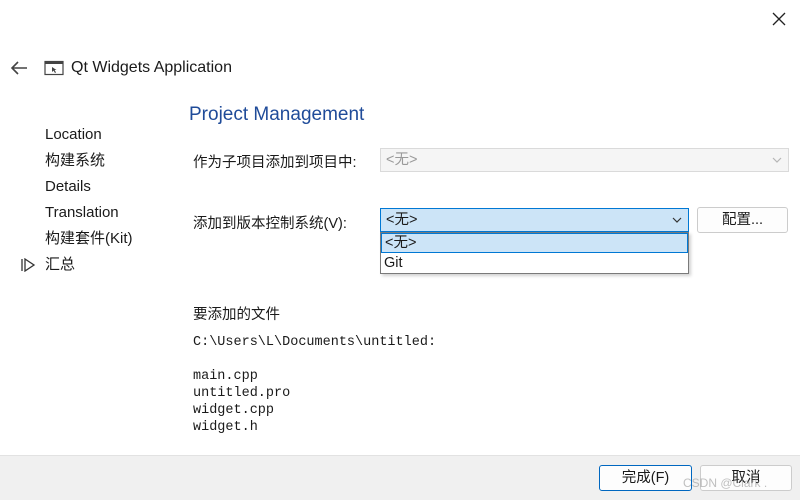 This screenshot has width=800, height=500. I want to click on wizard-header: Qt Widgets Application, so click(120, 68).